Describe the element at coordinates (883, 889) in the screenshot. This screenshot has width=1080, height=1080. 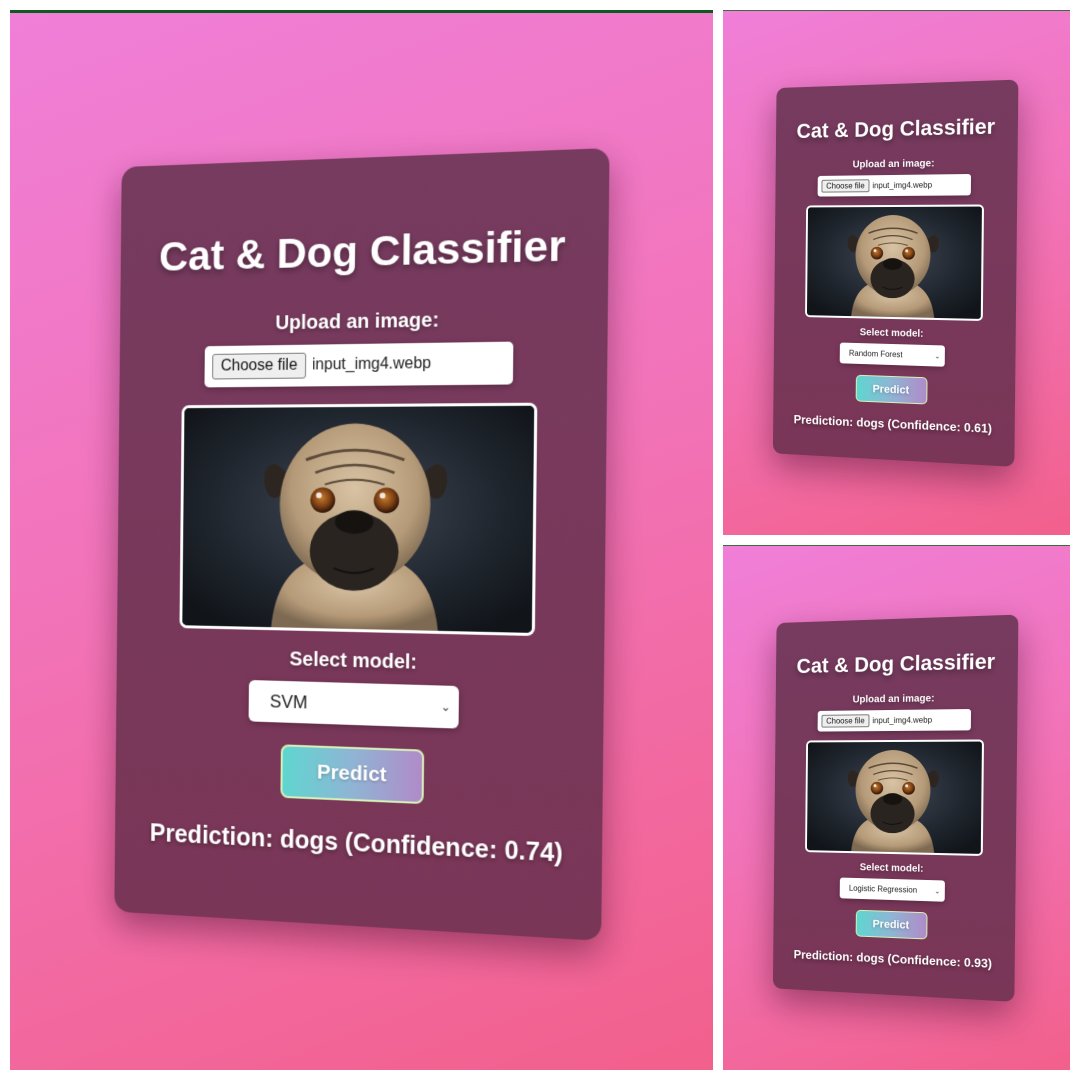
I see `model-select-value: Logistic Regression` at that location.